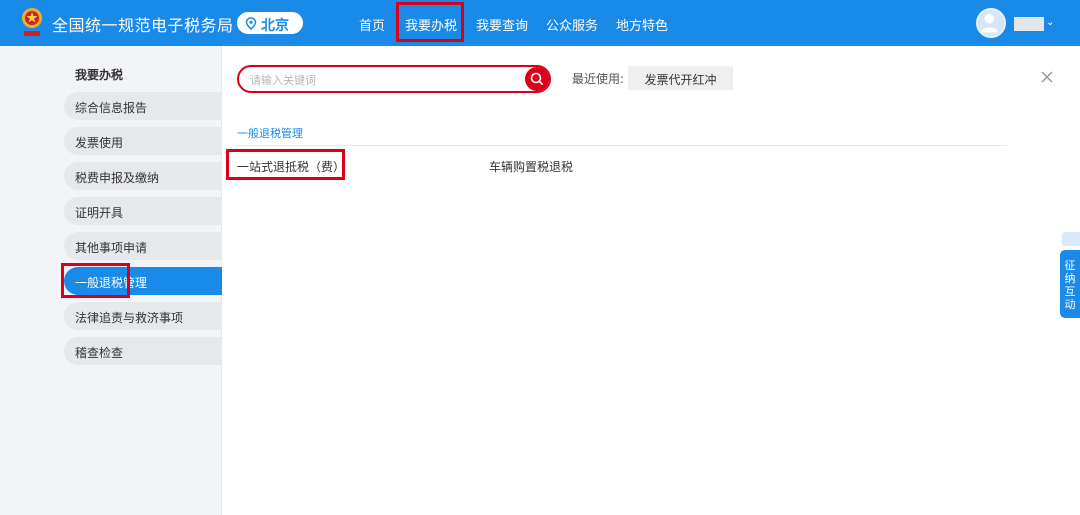 The height and width of the screenshot is (515, 1080). I want to click on sidebar-item-label: 税费申报及缴纳, so click(117, 178).